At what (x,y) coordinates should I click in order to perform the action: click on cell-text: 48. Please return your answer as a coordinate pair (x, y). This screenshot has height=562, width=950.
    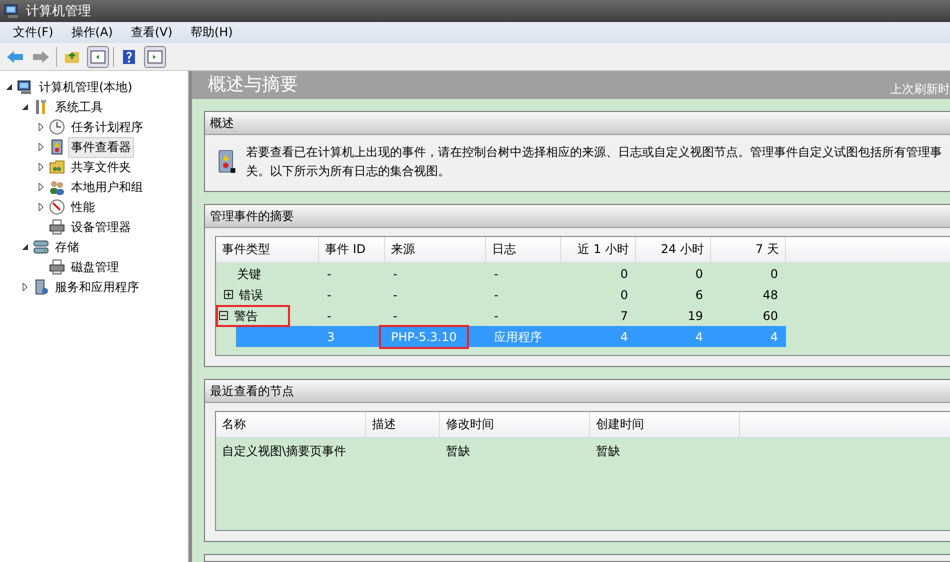
    Looking at the image, I should click on (770, 294).